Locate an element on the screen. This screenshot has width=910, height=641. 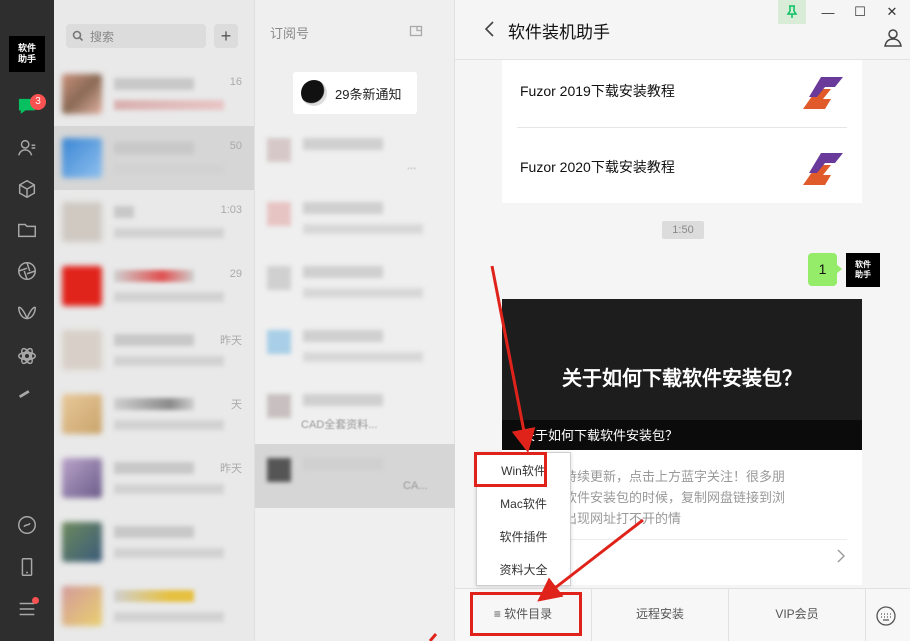
nav-rail: 软件 助手 3 is located at coordinates (27, 320).